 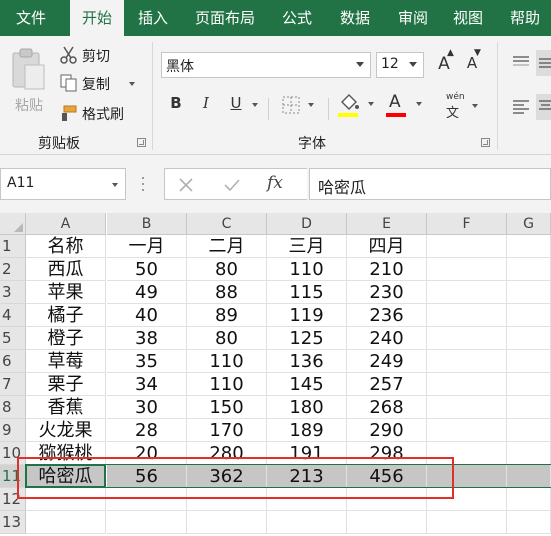 What do you see at coordinates (66, 224) in the screenshot?
I see `column-header-a: A` at bounding box center [66, 224].